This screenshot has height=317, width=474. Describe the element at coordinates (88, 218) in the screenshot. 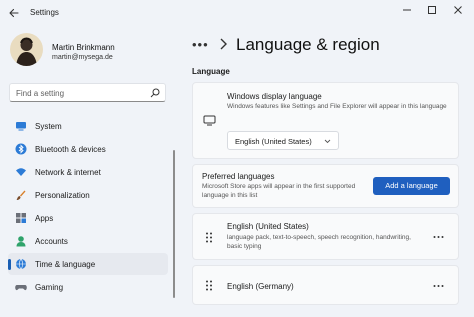

I see `sidebar-item-apps: Apps` at that location.